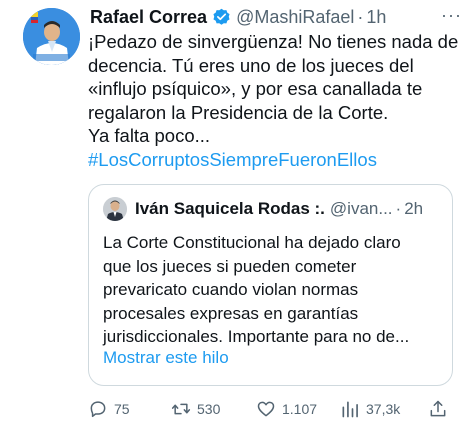  Describe the element at coordinates (166, 358) in the screenshot. I see `show-thread-link: Mostrar este hilo` at that location.